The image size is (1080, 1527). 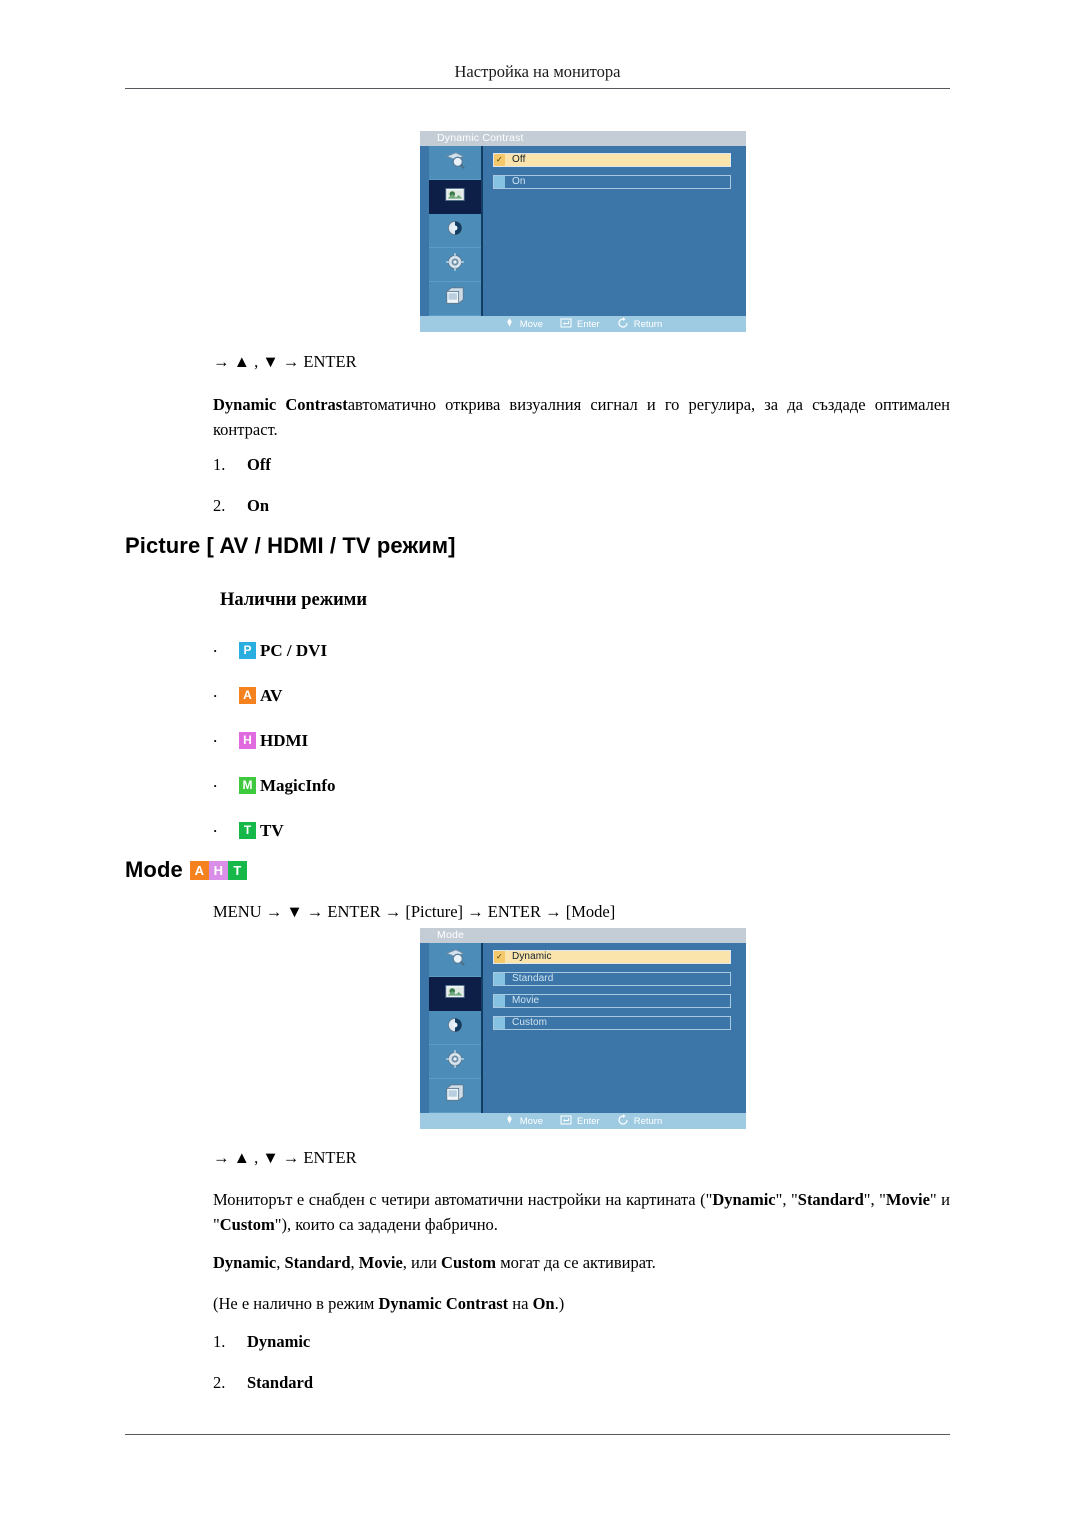 What do you see at coordinates (499, 957) in the screenshot?
I see `checkmark-icon: ✓` at bounding box center [499, 957].